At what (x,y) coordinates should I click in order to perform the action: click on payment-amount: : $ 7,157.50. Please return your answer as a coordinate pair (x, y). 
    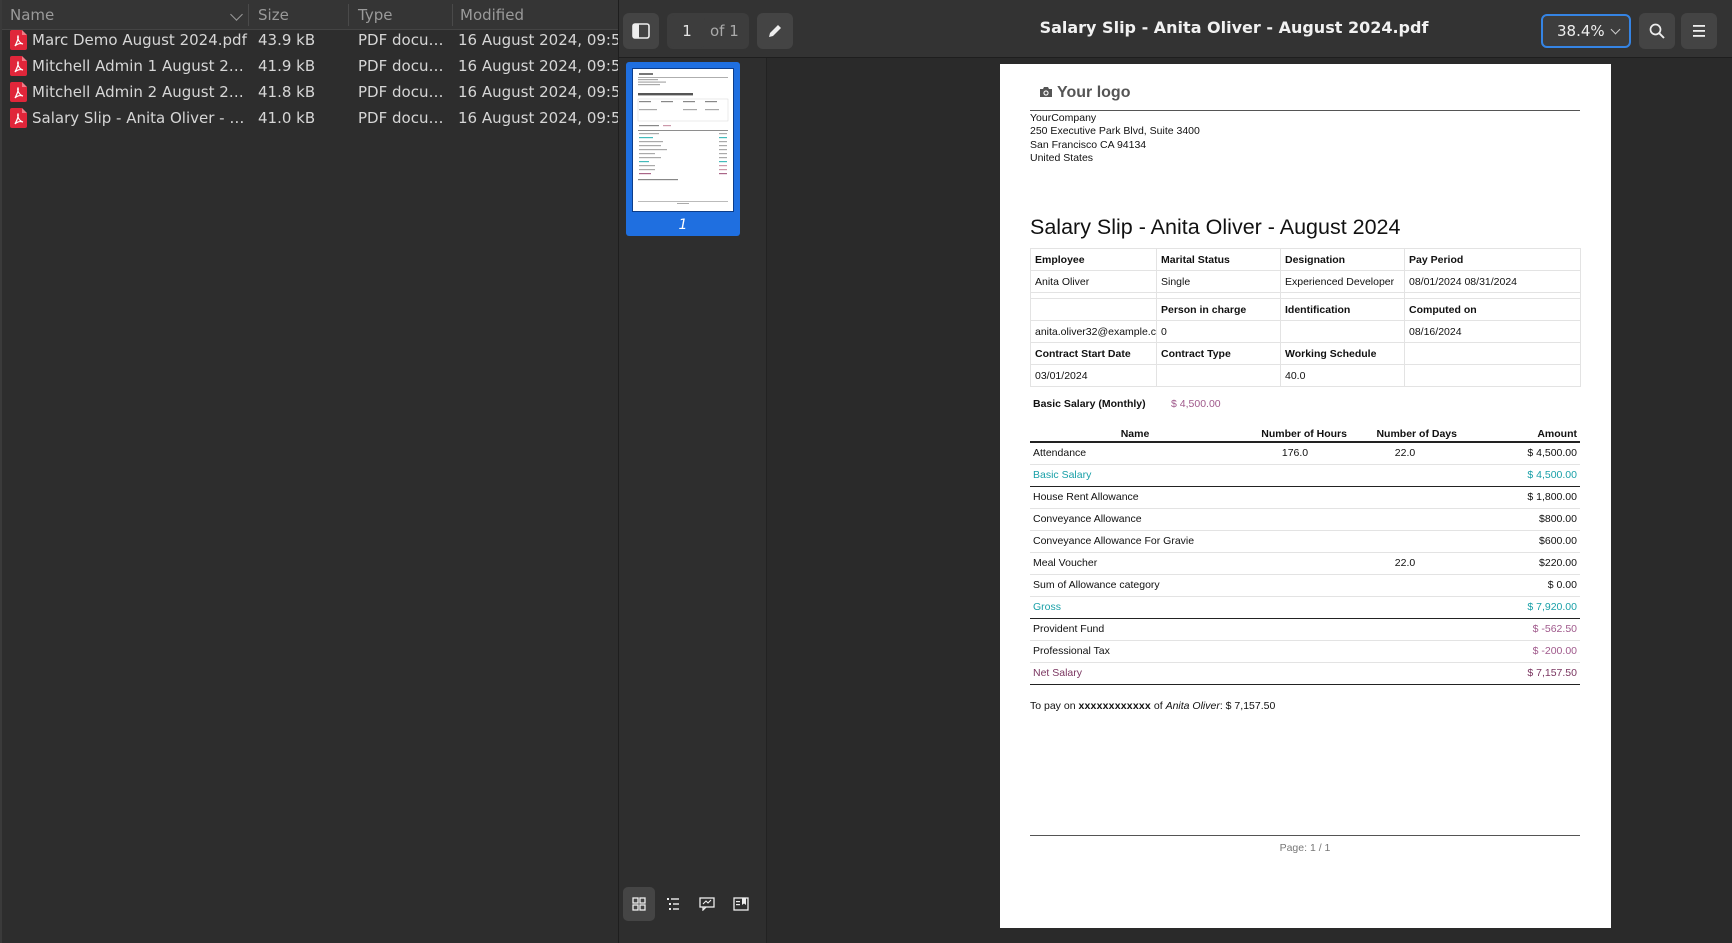
    Looking at the image, I should click on (1247, 706).